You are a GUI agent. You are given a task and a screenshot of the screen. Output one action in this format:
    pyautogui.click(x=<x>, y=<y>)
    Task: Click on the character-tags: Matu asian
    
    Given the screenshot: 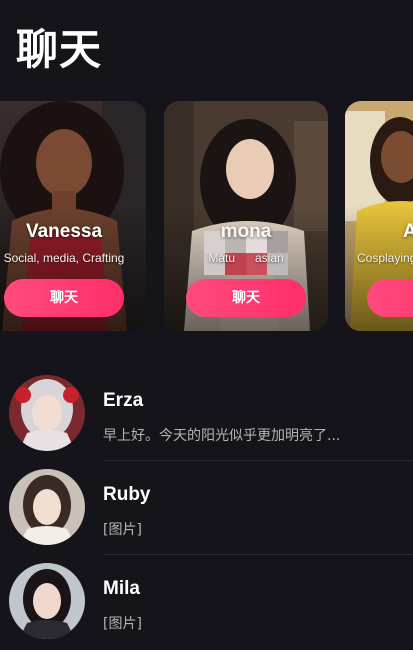 What is the action you would take?
    pyautogui.click(x=246, y=258)
    